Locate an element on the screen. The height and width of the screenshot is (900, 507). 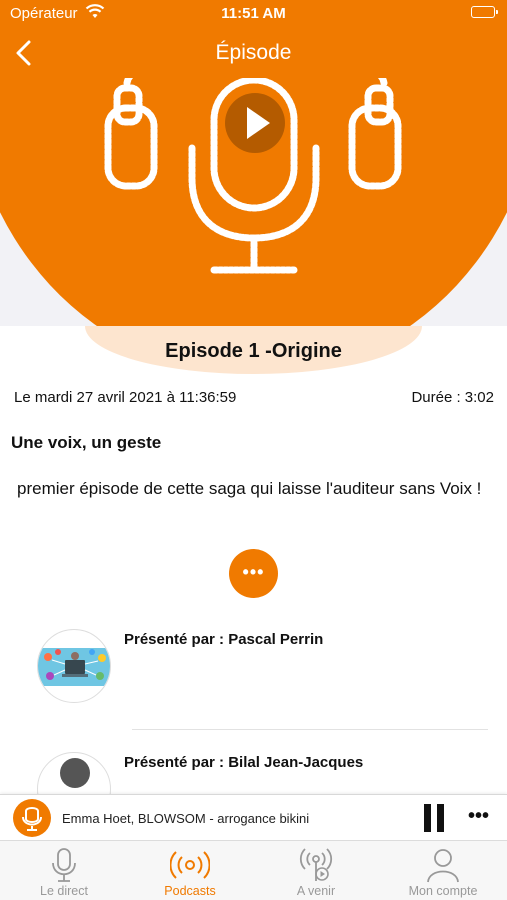
play-icon is located at coordinates (258, 123).